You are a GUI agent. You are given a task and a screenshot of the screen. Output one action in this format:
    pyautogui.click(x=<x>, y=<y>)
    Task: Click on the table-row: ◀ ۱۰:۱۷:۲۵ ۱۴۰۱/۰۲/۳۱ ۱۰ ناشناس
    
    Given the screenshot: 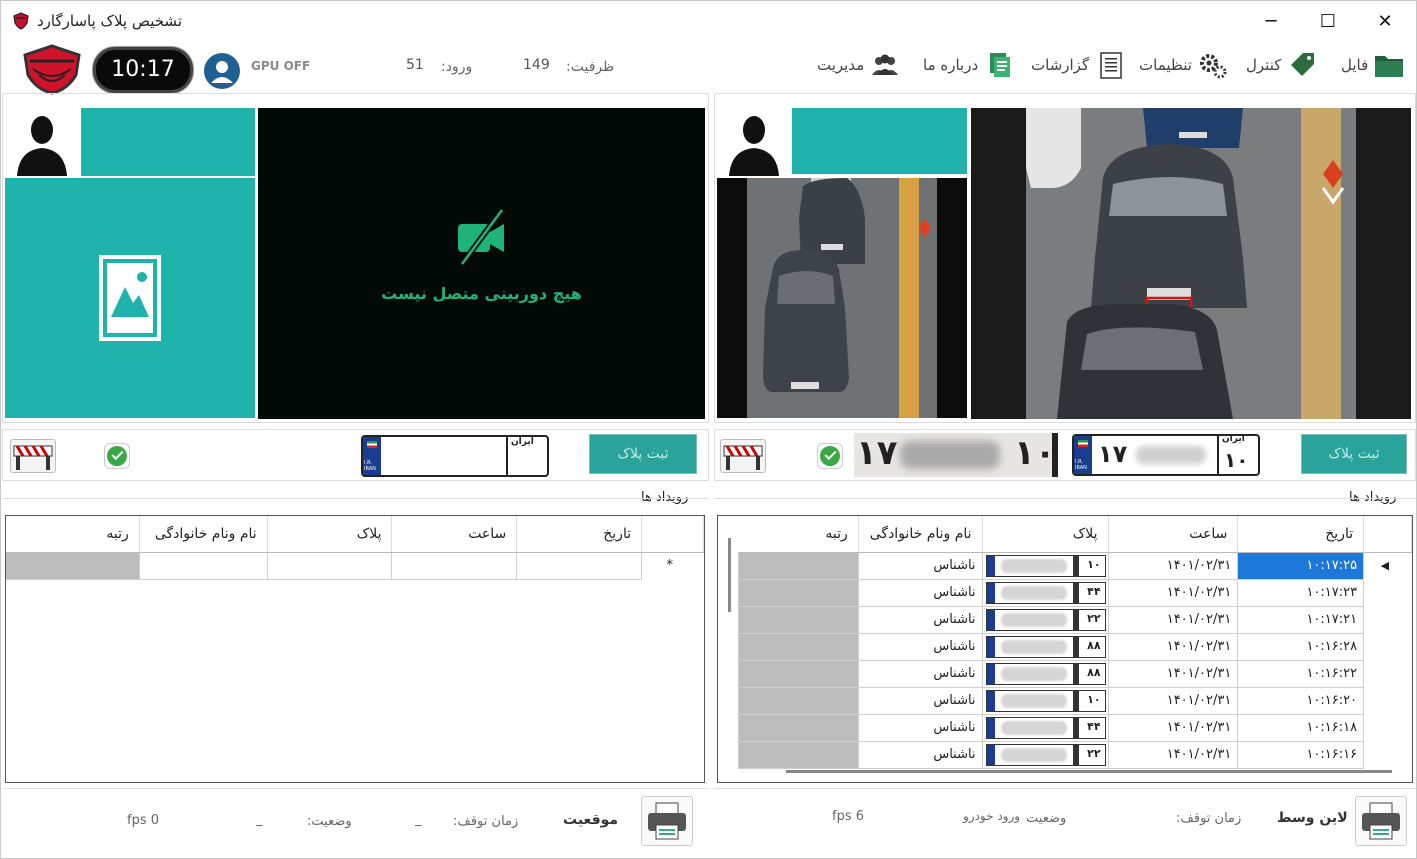 What is the action you would take?
    pyautogui.click(x=1075, y=565)
    